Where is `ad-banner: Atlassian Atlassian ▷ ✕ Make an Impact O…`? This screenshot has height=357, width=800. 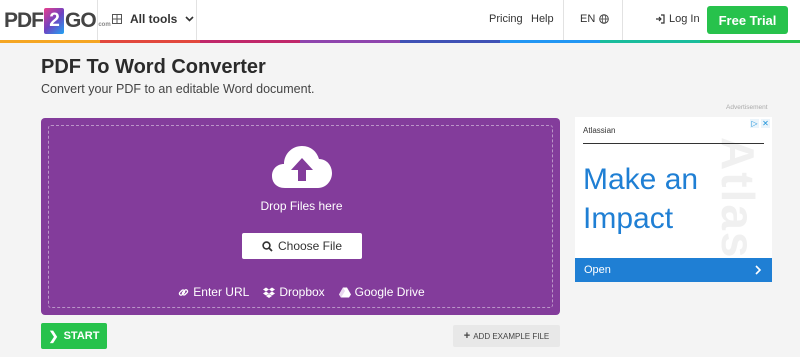 ad-banner: Atlassian Atlassian ▷ ✕ Make an Impact O… is located at coordinates (673, 199).